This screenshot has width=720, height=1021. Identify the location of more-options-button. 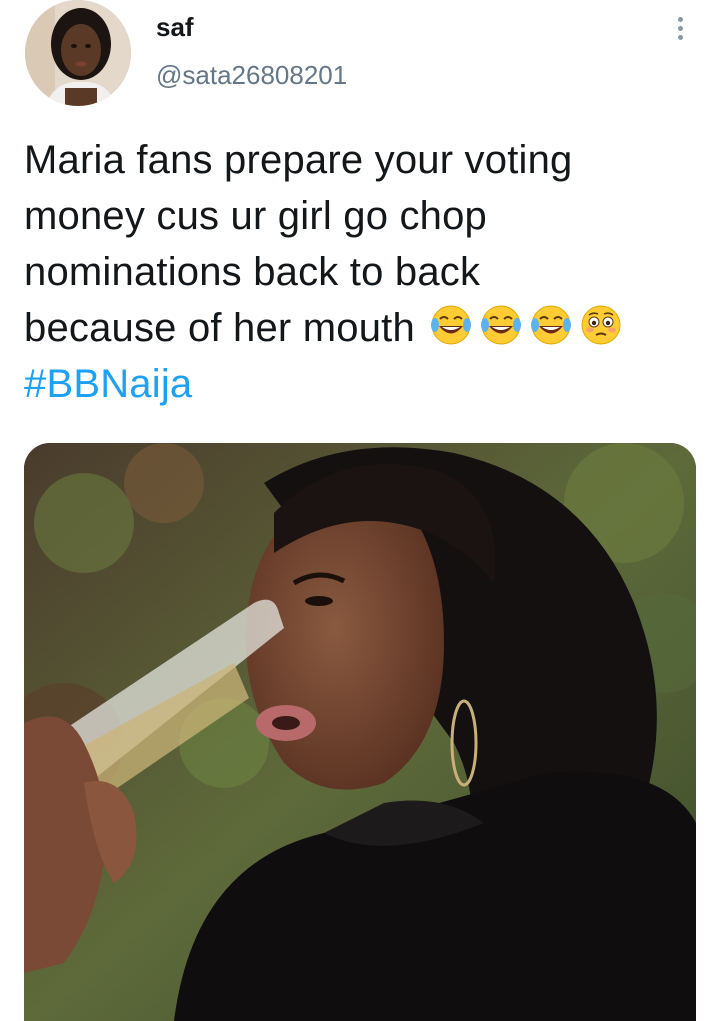
(680, 28).